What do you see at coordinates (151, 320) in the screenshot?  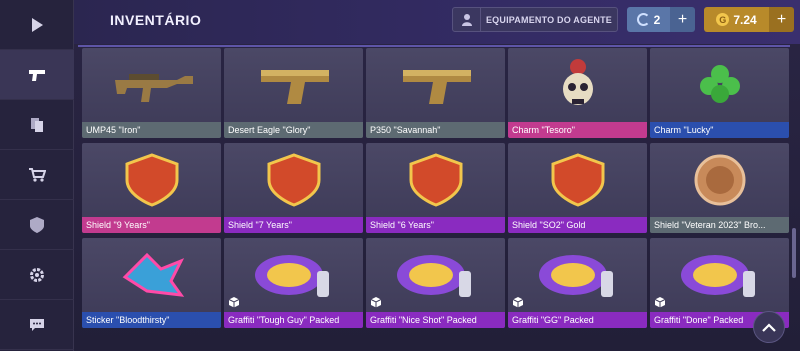 I see `item-name: Sticker "Bloodthirsty"` at bounding box center [151, 320].